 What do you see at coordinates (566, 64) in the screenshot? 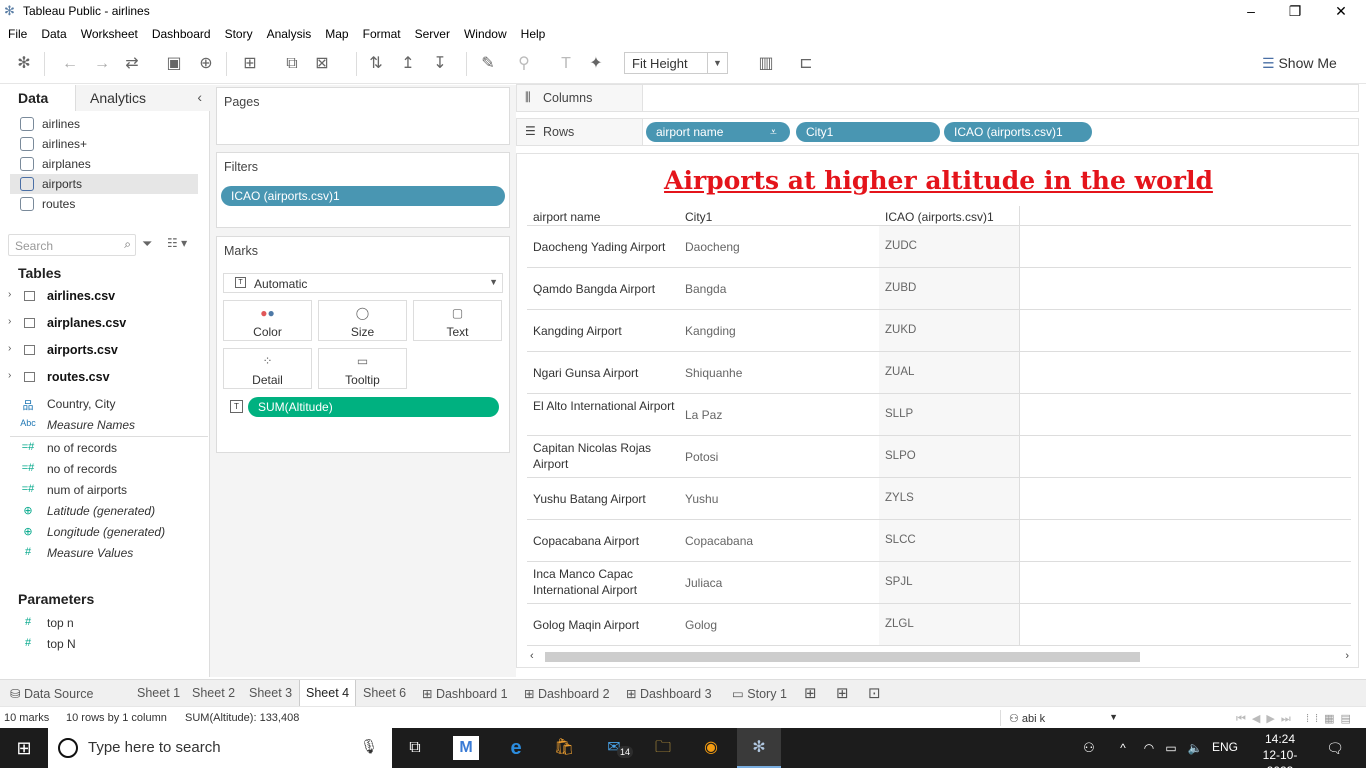
I see `labels-icon: T` at bounding box center [566, 64].